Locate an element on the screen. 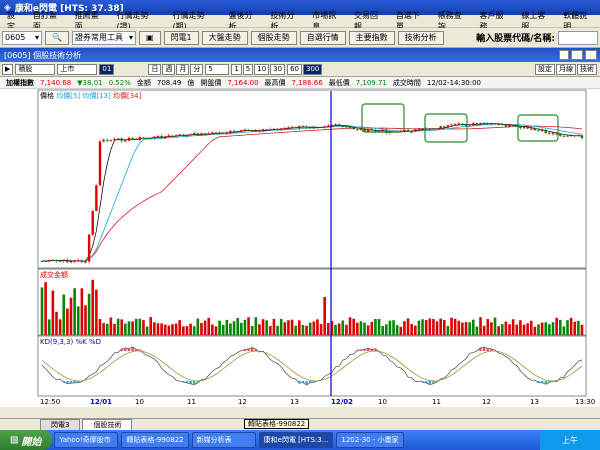  period-button: 分 is located at coordinates (197, 69).